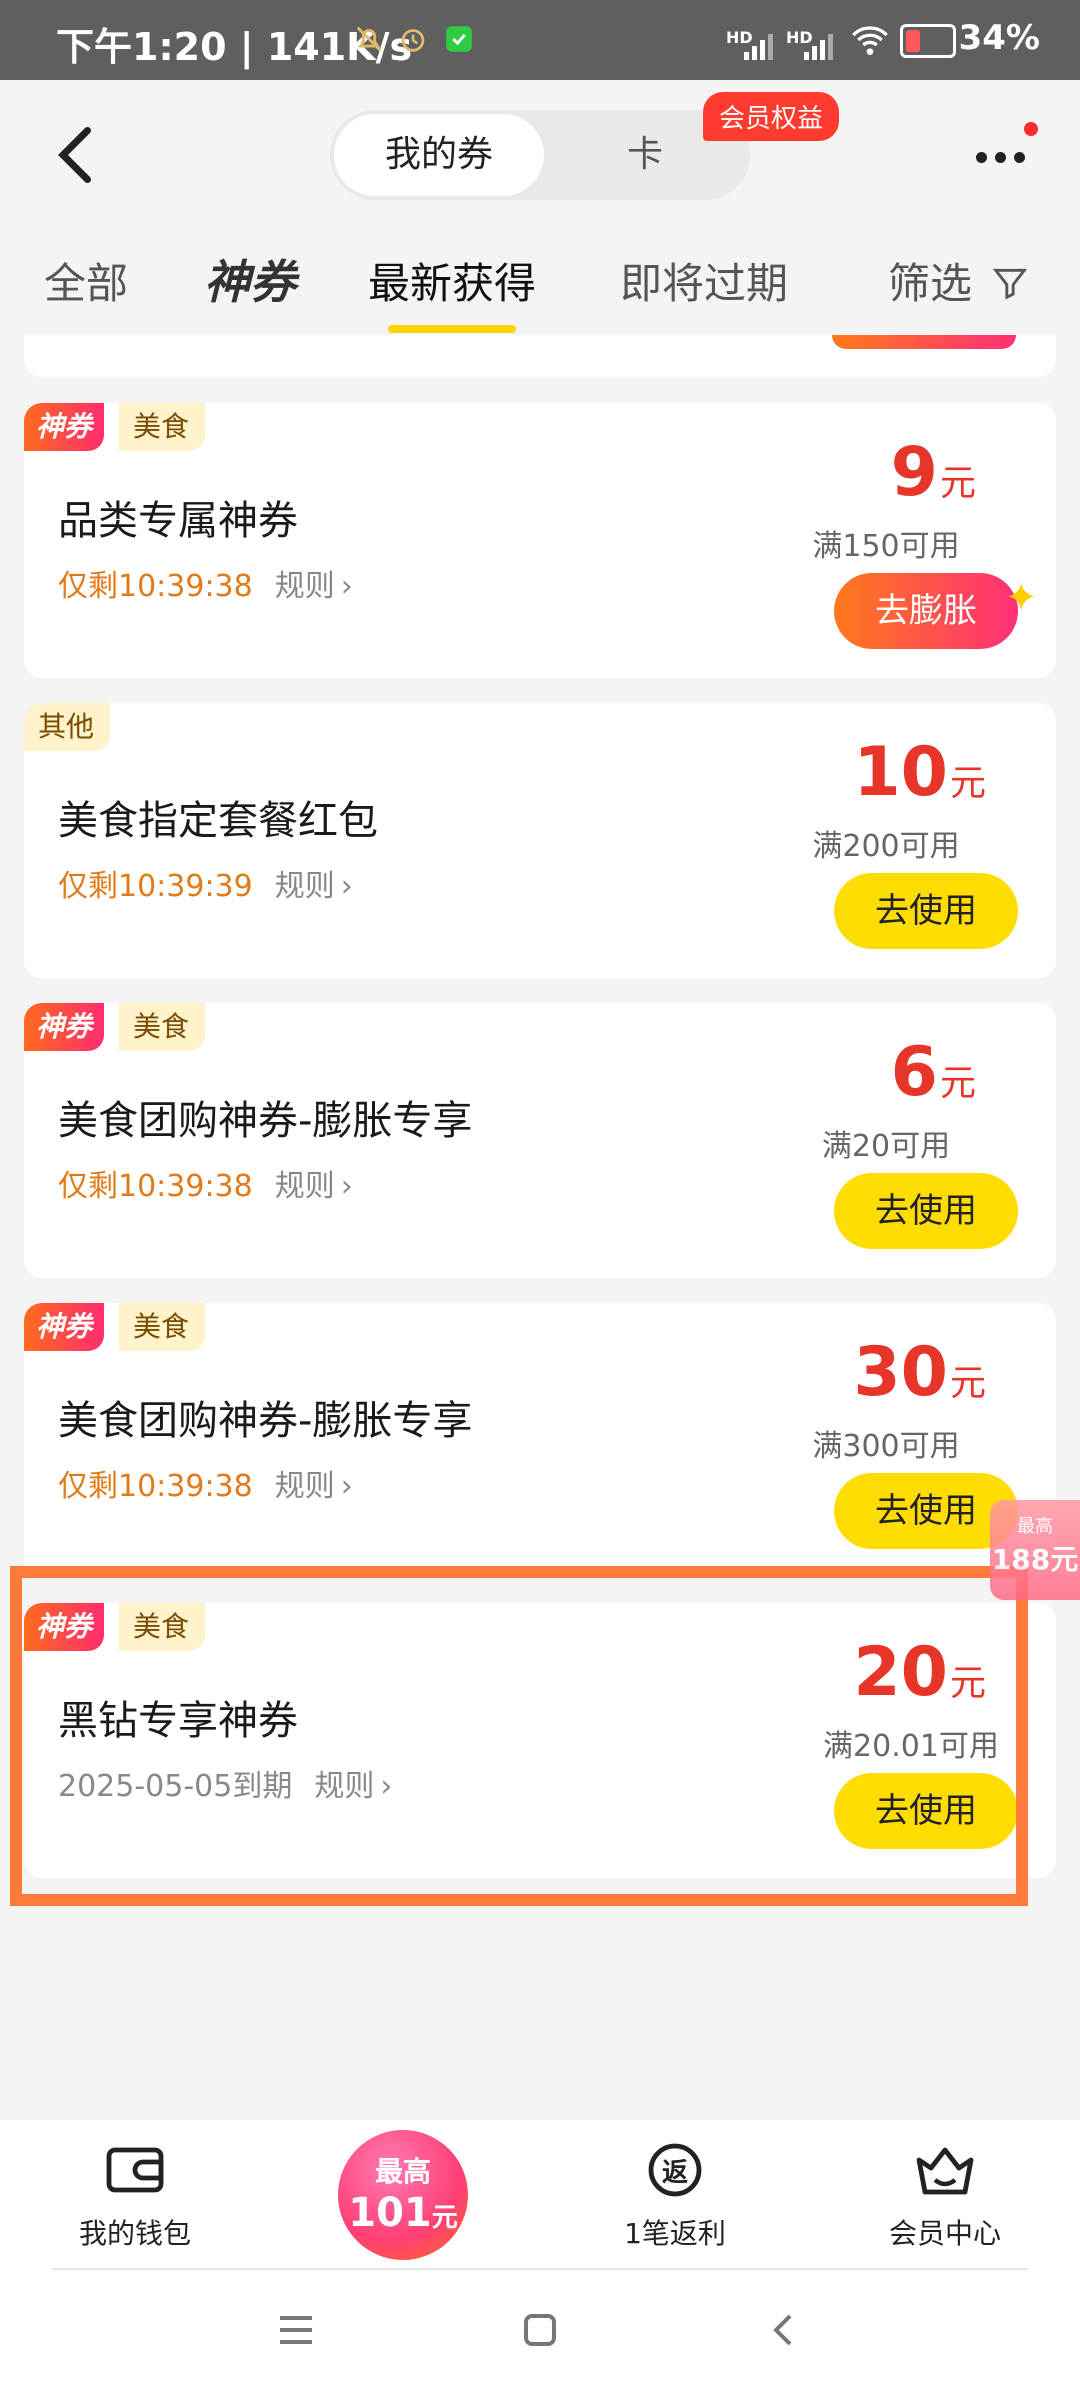 The height and width of the screenshot is (2400, 1080). What do you see at coordinates (1010, 284) in the screenshot?
I see `filter-icon` at bounding box center [1010, 284].